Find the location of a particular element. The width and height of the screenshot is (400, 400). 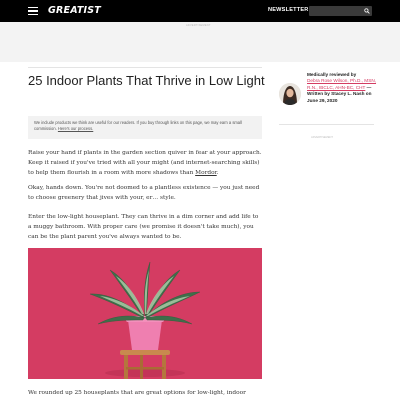

site-logo: GREATIST is located at coordinates (74, 10).